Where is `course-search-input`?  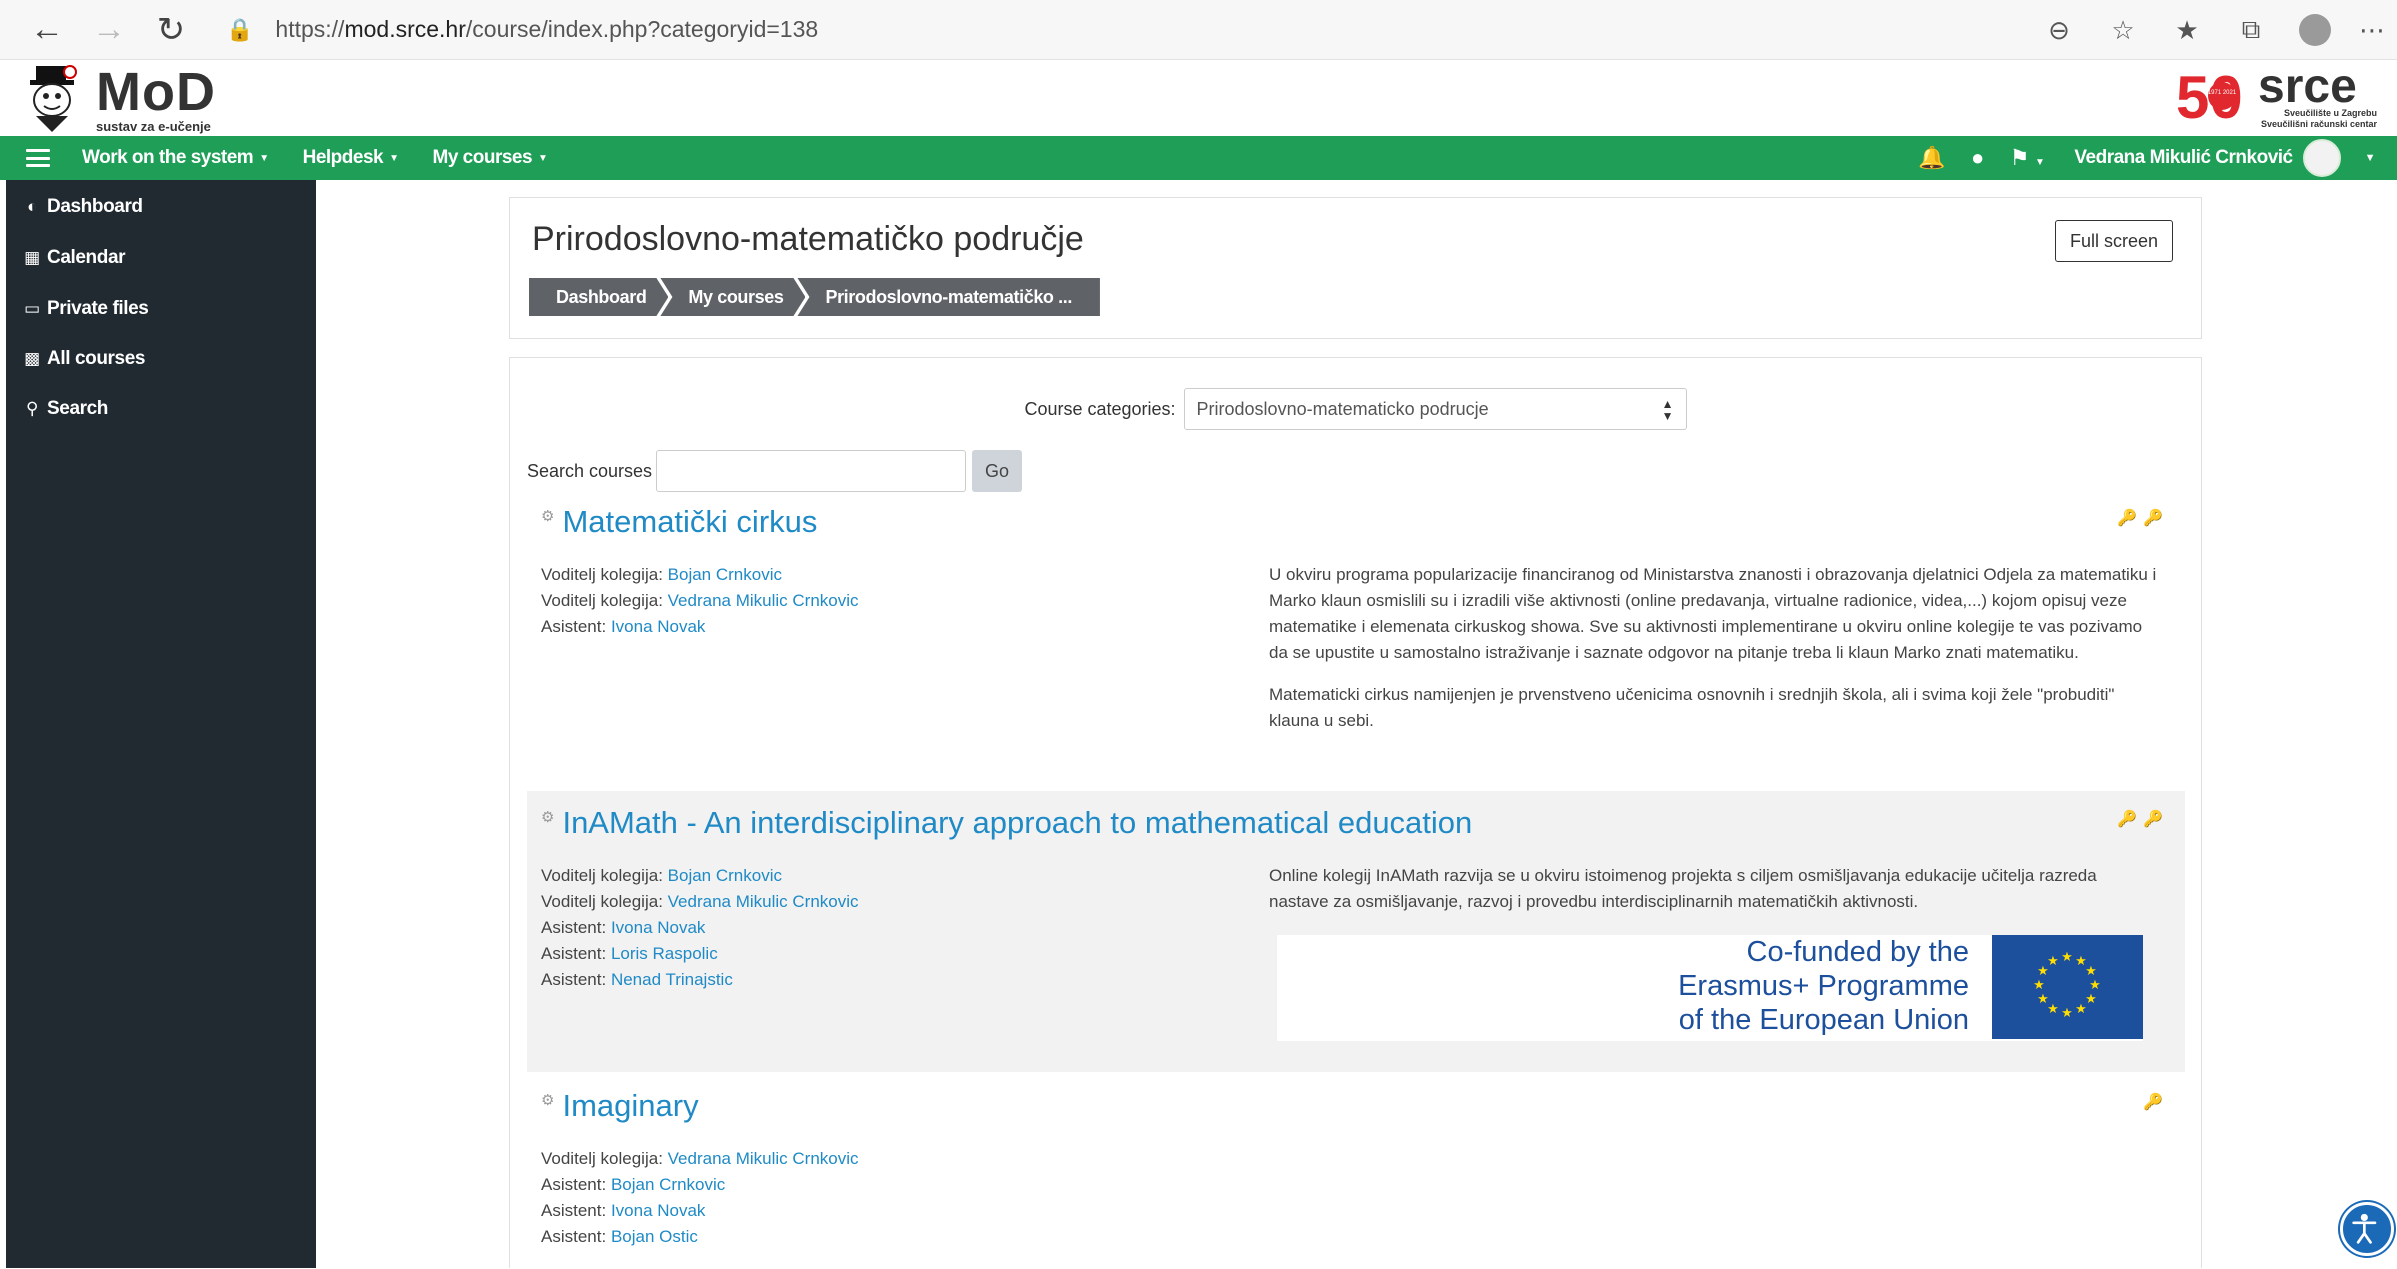 course-search-input is located at coordinates (811, 471).